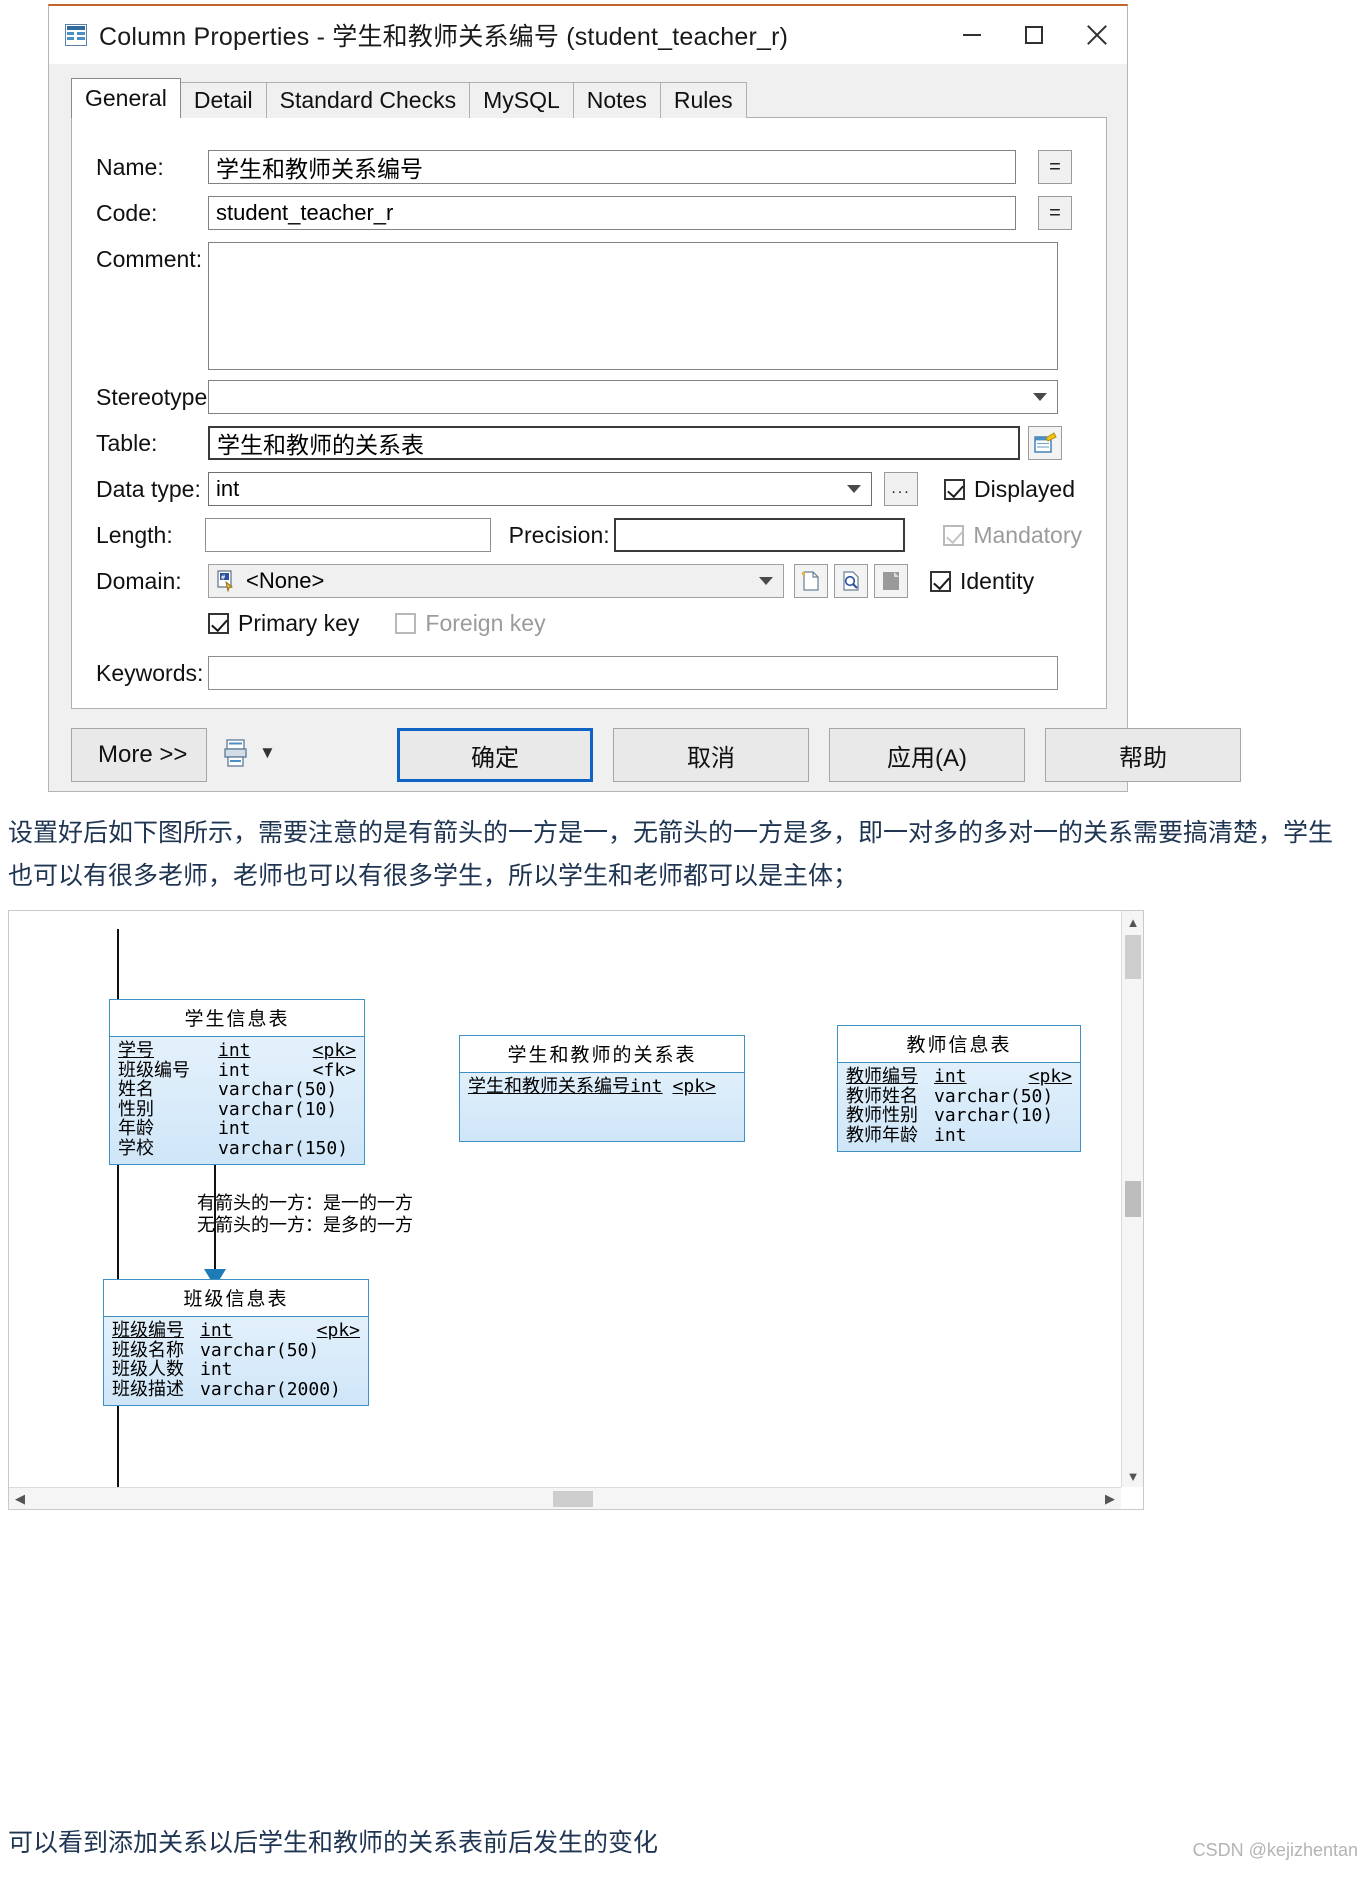  Describe the element at coordinates (20, 1499) in the screenshot. I see `scroll-left-icon: ◀` at that location.